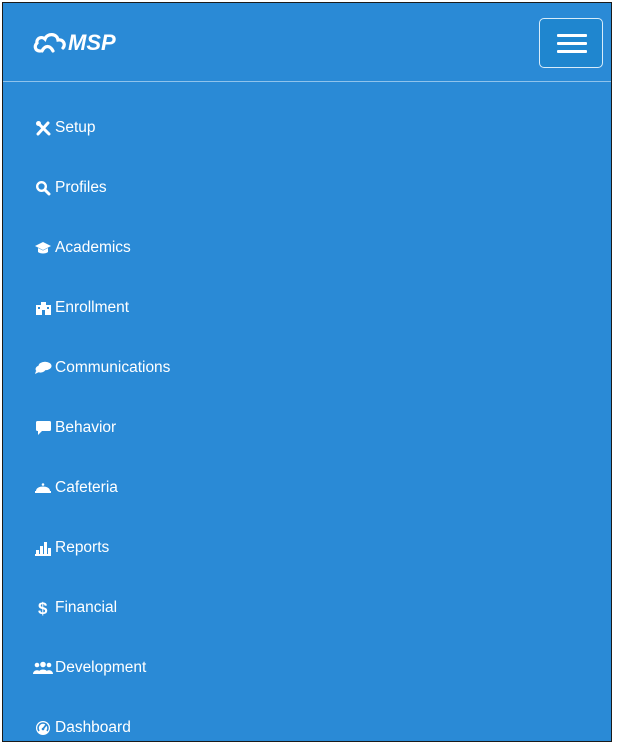 This screenshot has height=744, width=617. I want to click on cloud-logo-icon, so click(49, 43).